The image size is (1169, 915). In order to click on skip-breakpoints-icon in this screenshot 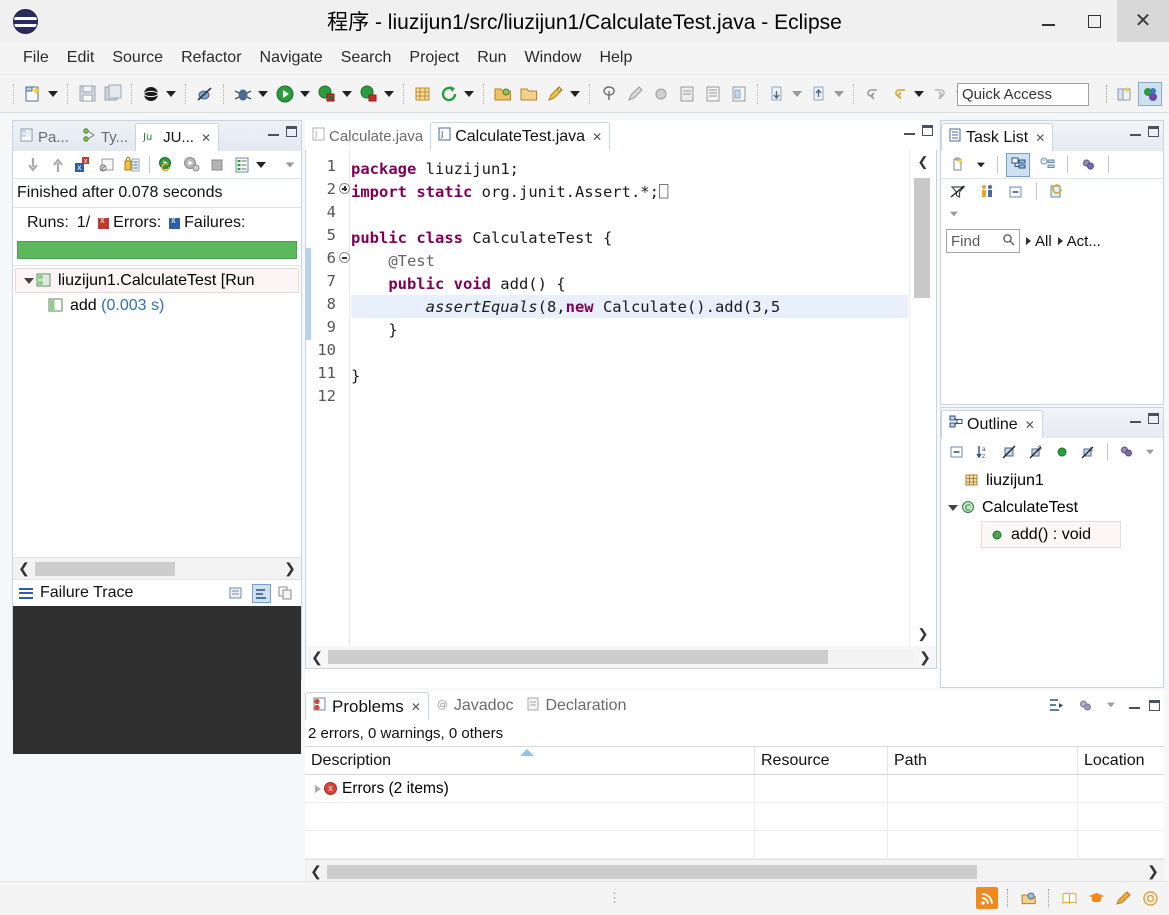, I will do `click(151, 94)`.